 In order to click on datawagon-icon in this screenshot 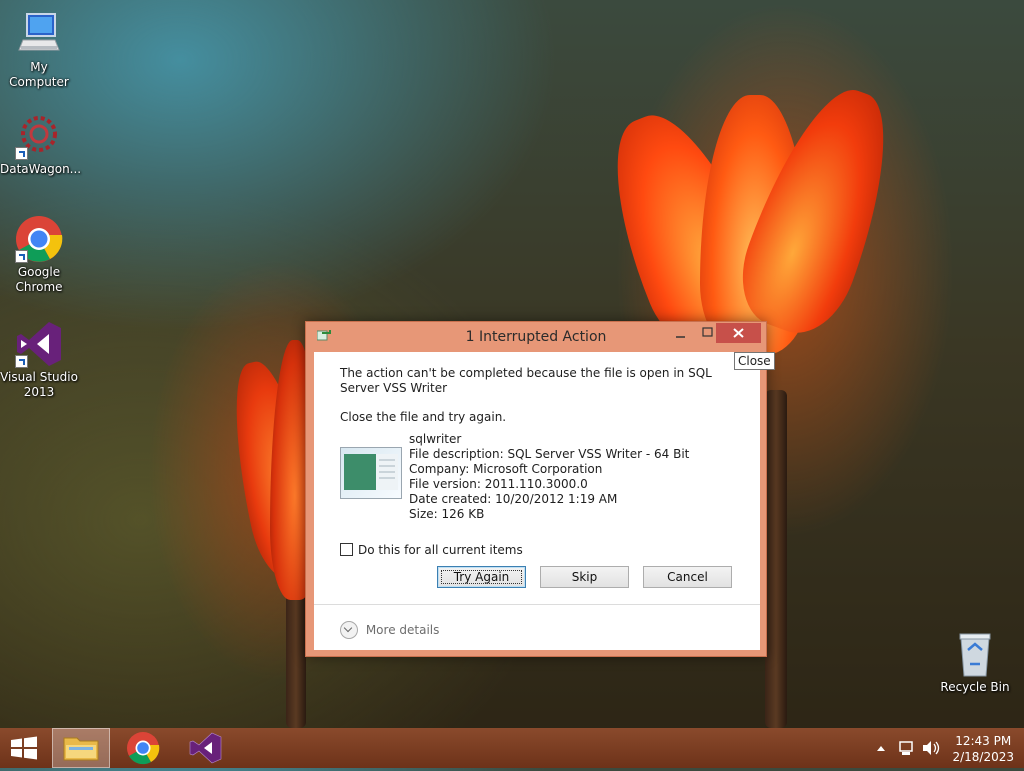, I will do `click(39, 136)`.